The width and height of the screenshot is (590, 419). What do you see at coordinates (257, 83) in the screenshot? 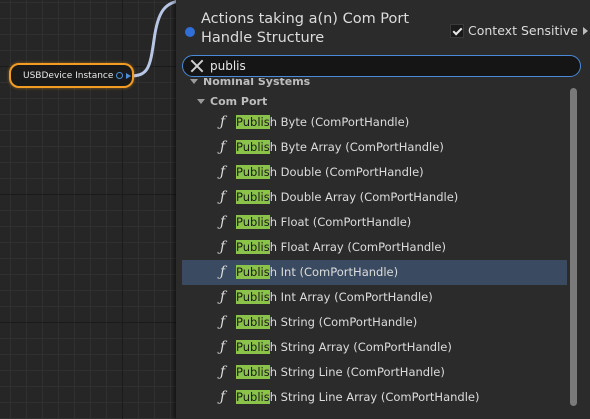
I see `category-label: Nominal Systems` at bounding box center [257, 83].